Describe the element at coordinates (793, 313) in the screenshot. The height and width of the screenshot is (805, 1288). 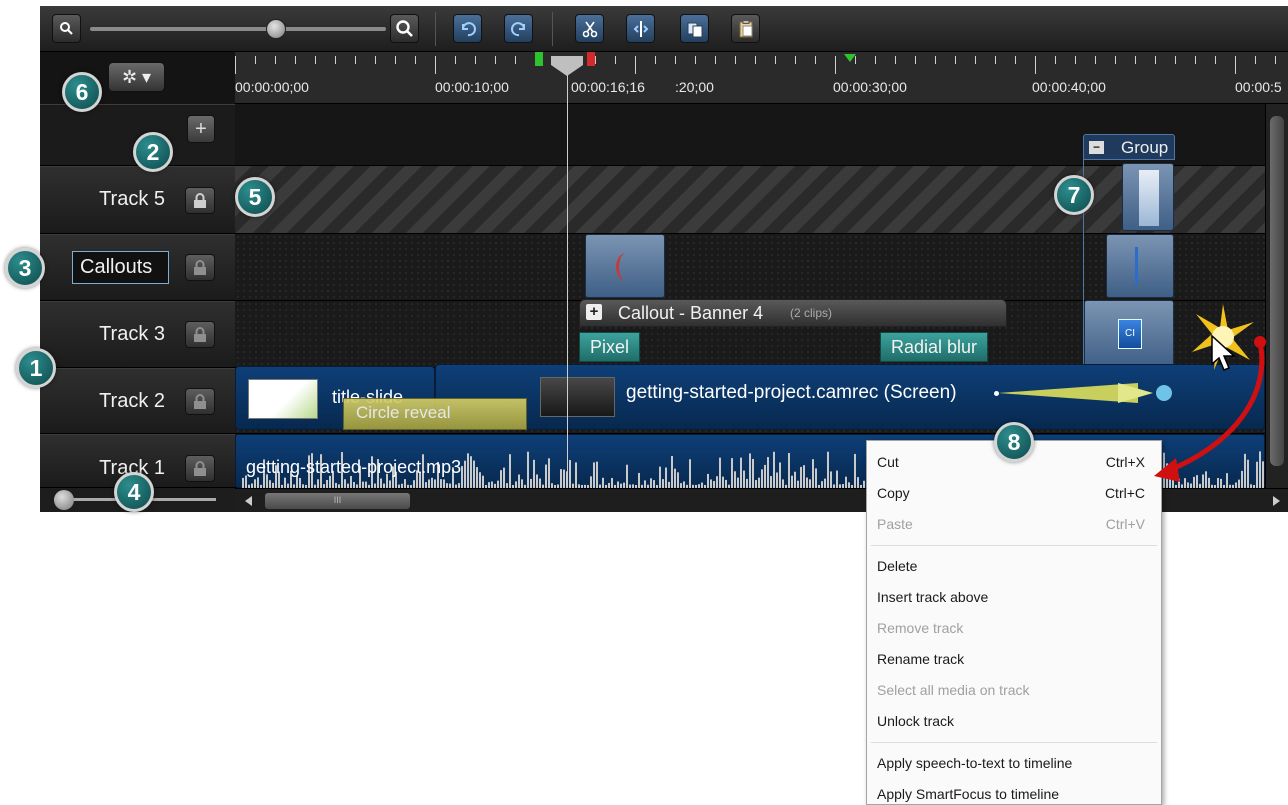
I see `callout-group-header: + Callout - Banner 4 (2 clips)` at that location.